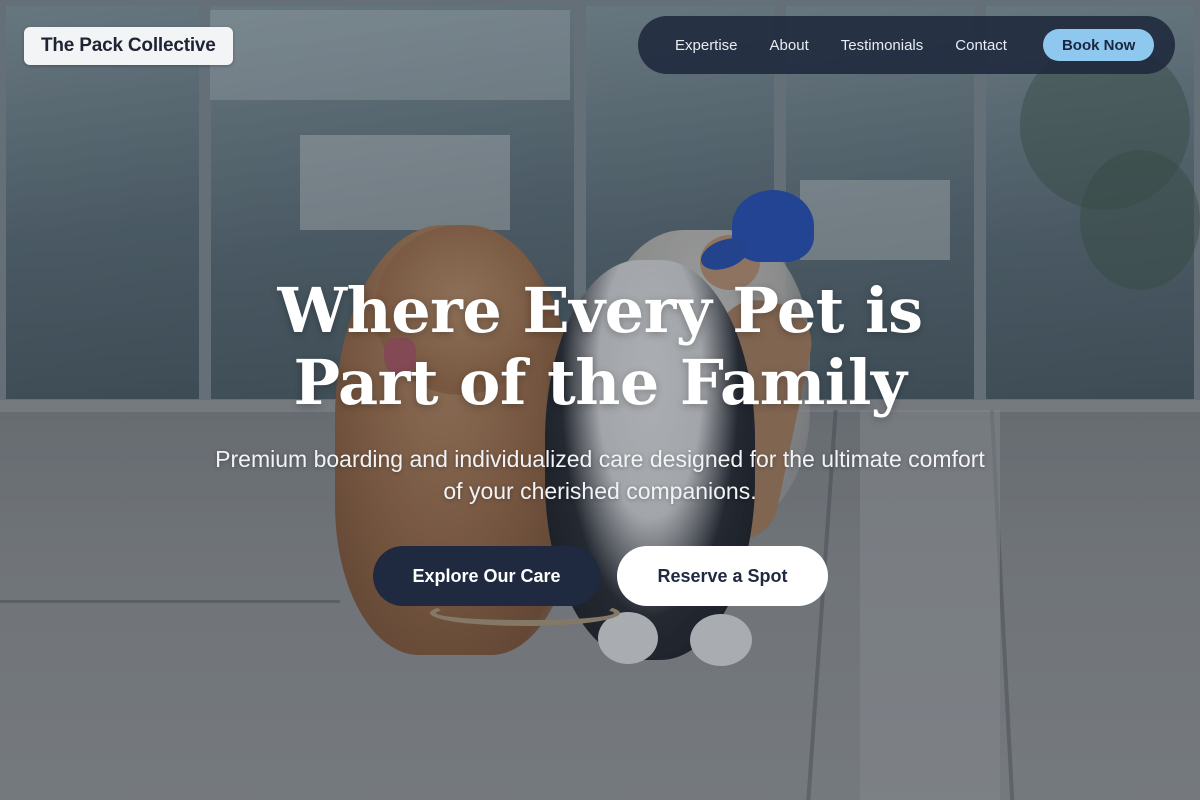 This screenshot has height=800, width=1200. Describe the element at coordinates (600, 382) in the screenshot. I see `hero-headline-line2: Part of the Family` at that location.